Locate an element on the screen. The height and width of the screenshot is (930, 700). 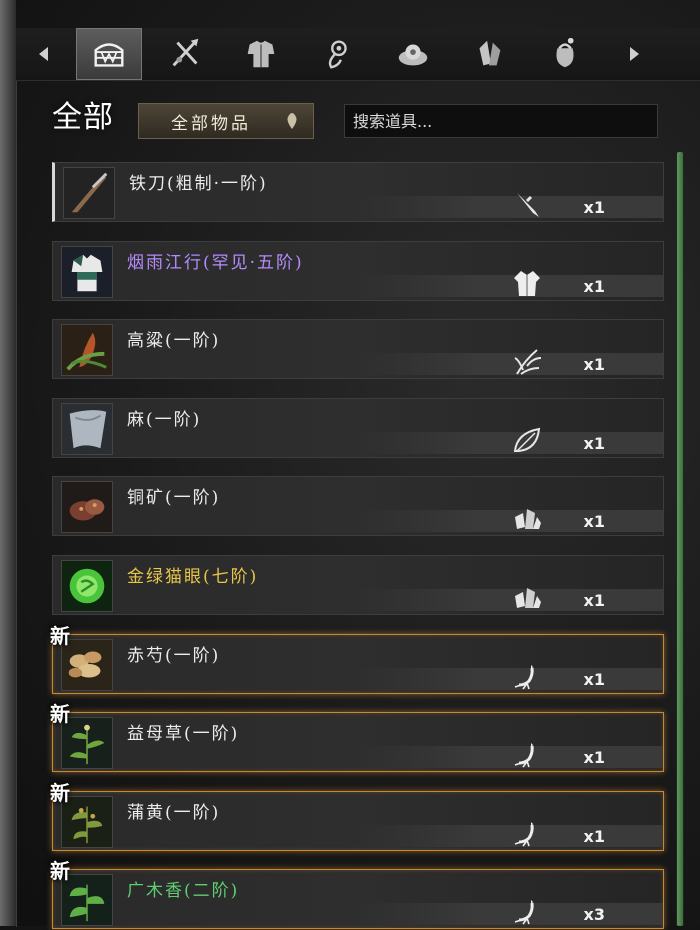
tab-armor is located at coordinates (261, 54).